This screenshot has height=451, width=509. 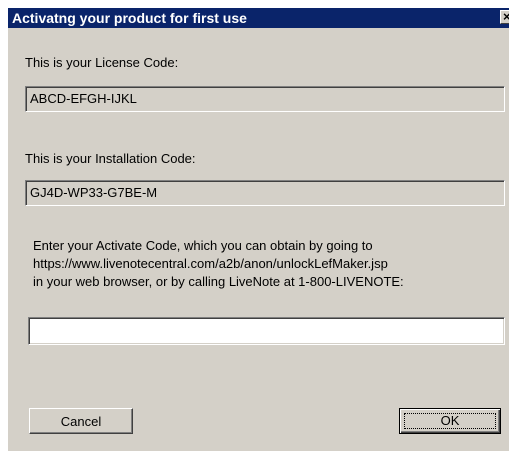 I want to click on license-code-label: This is your License Code:, so click(x=102, y=62).